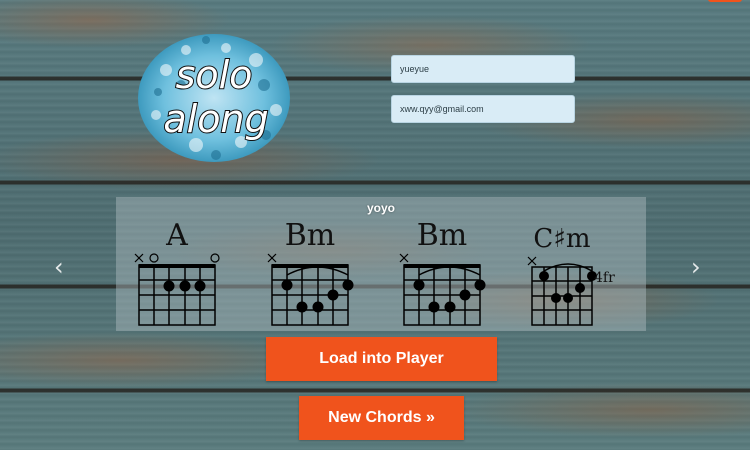  I want to click on corner-tab, so click(725, 1).